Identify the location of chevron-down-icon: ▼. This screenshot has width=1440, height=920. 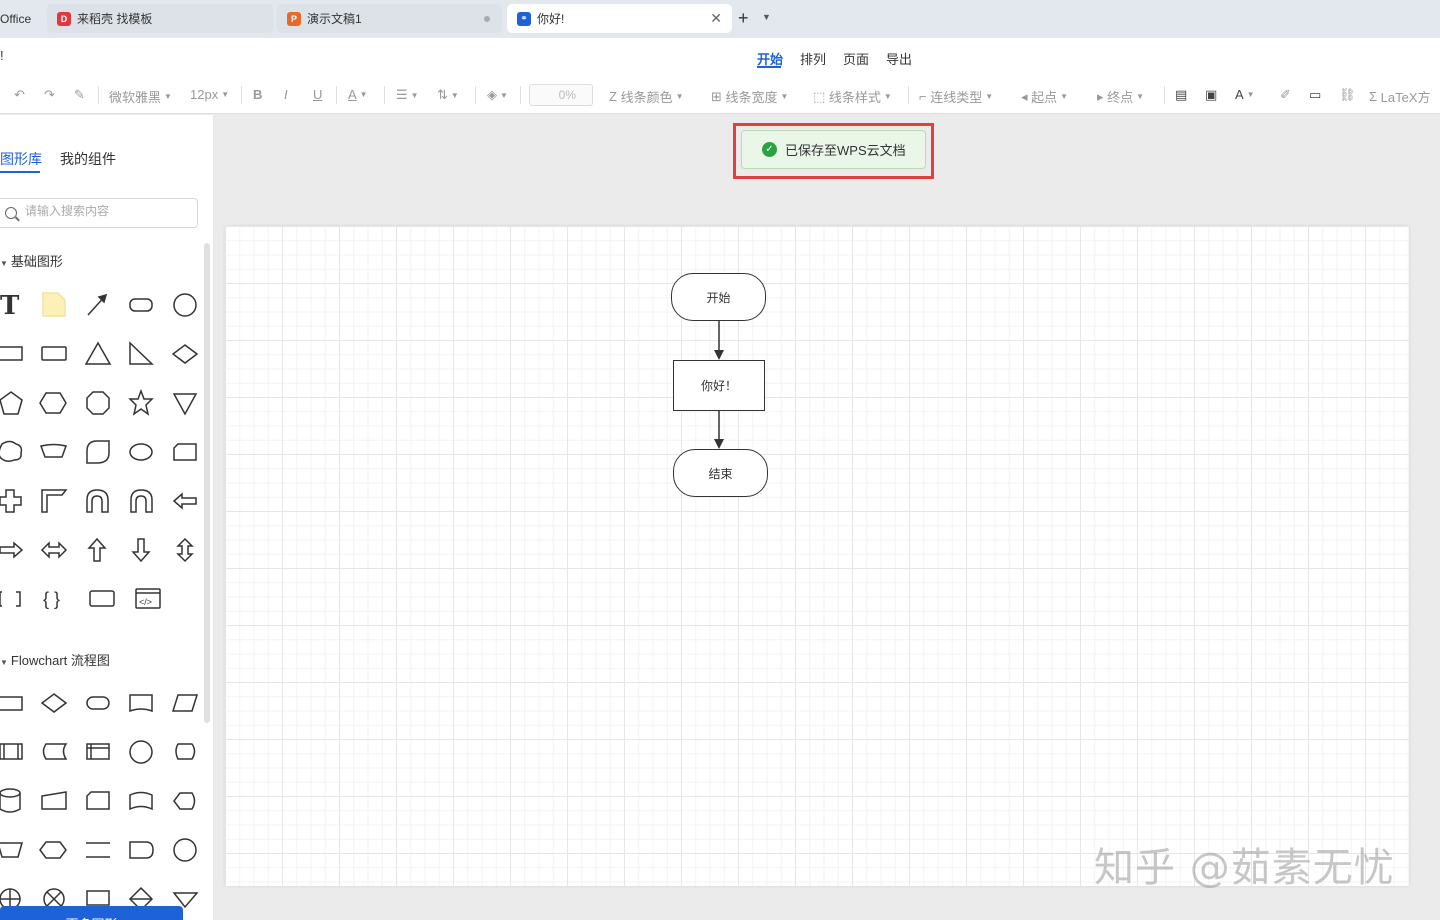
(766, 17).